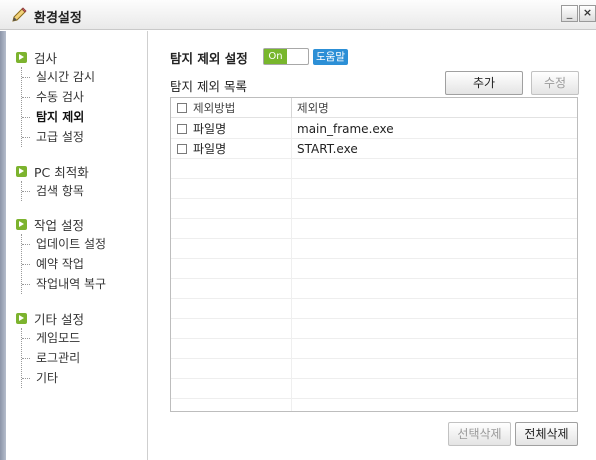  Describe the element at coordinates (58, 77) in the screenshot. I see `sidebar-item-realtime: 실시간 감시` at that location.